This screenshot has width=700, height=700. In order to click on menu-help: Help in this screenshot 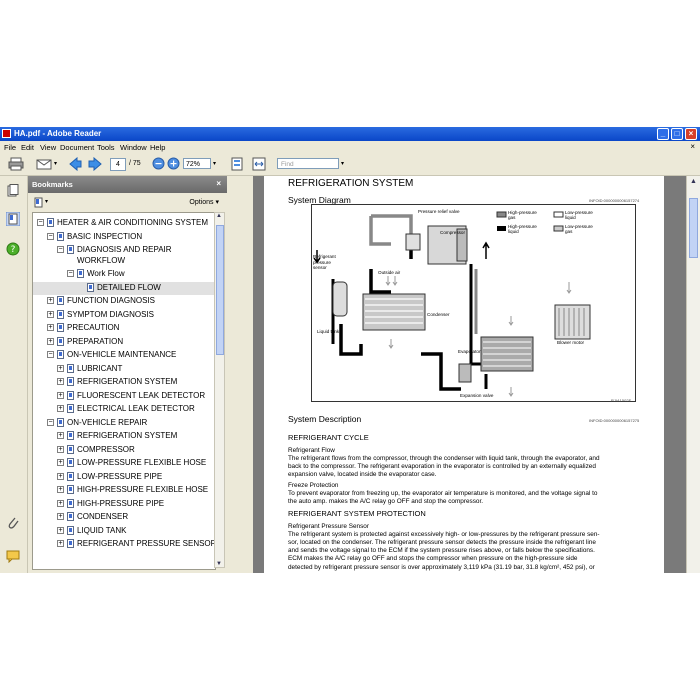, I will do `click(157, 147)`.